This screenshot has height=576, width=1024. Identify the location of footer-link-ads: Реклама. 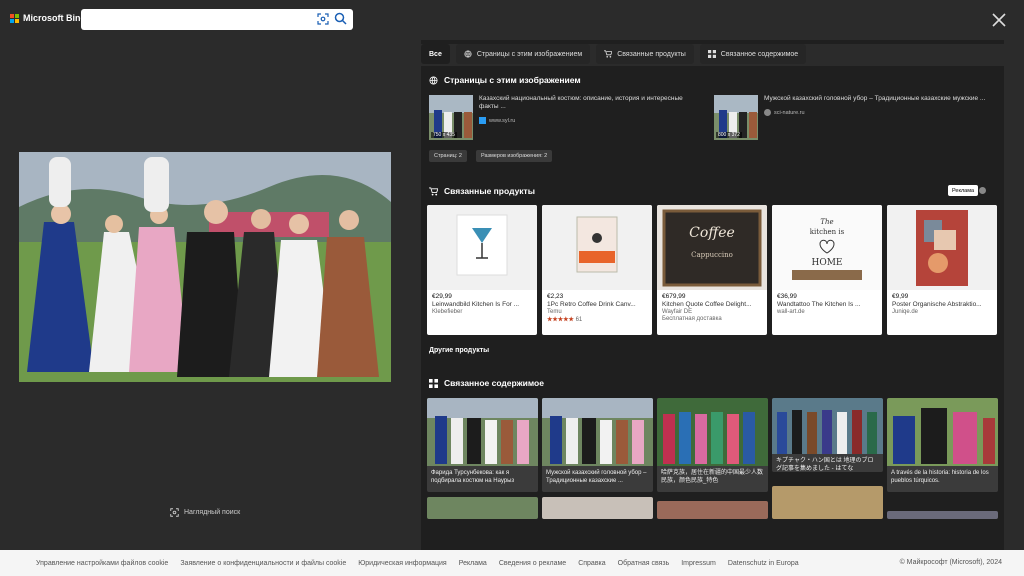
(473, 563).